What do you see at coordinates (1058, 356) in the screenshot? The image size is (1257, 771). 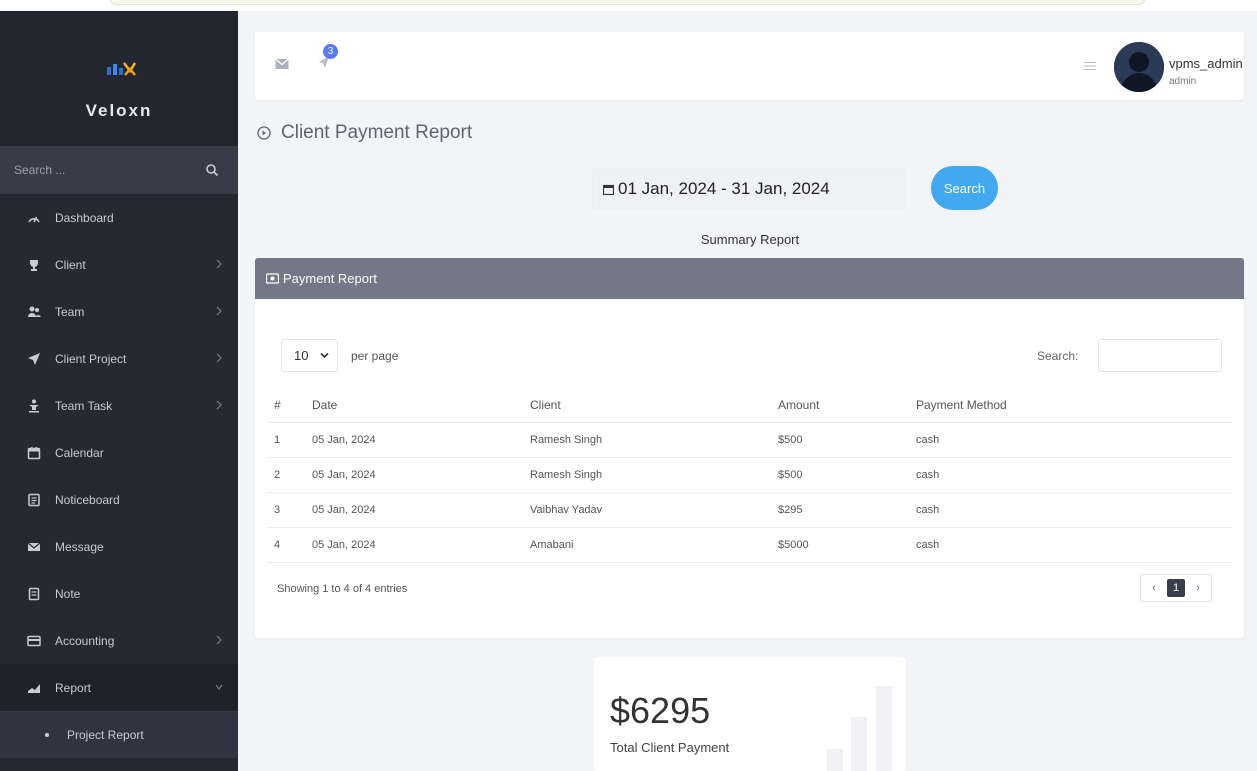 I see `table-search-label: Search:` at bounding box center [1058, 356].